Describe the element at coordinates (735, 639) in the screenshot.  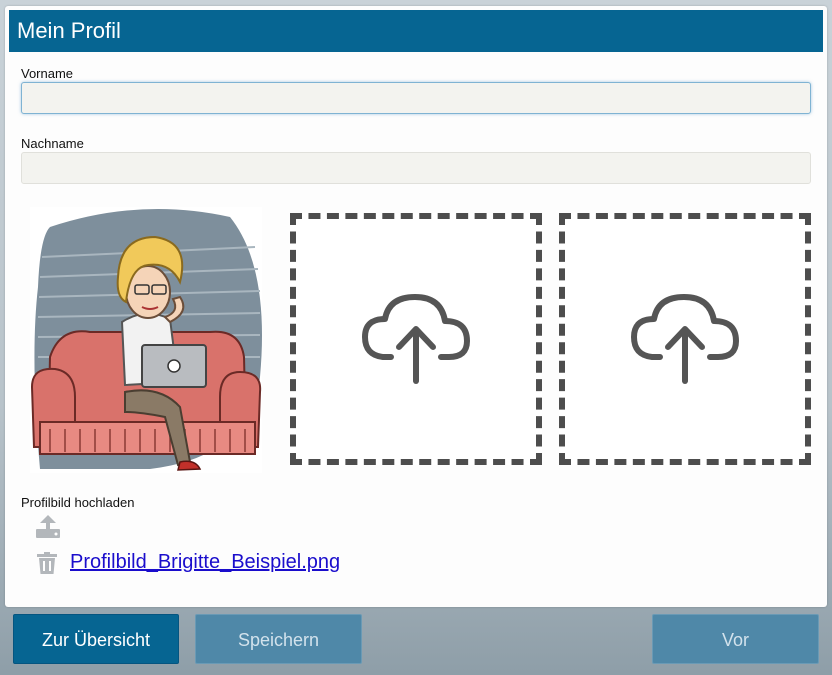
I see `next-button: Vor` at that location.